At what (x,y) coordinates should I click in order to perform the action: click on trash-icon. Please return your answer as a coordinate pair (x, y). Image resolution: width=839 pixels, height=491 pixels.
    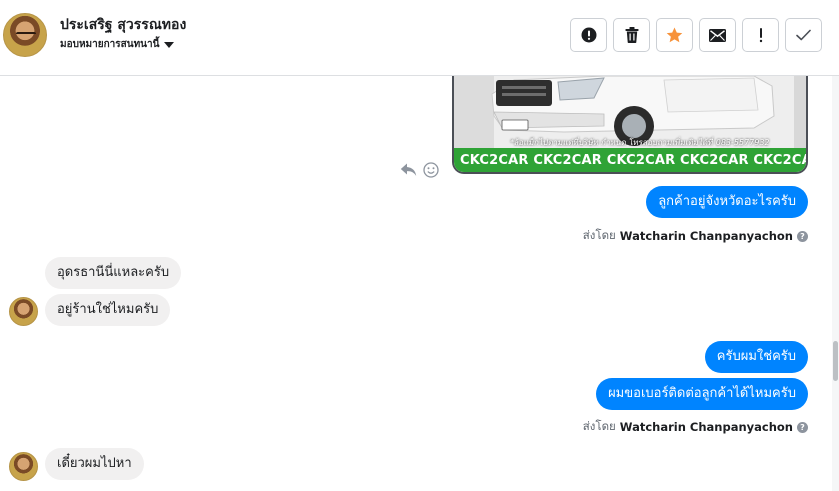
    Looking at the image, I should click on (631, 35).